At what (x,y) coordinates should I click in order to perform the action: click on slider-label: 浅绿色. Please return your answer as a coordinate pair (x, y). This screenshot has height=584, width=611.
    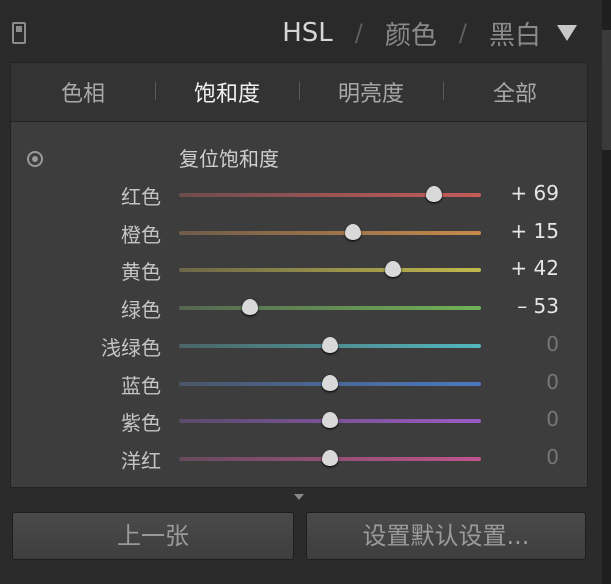
    Looking at the image, I should click on (131, 347).